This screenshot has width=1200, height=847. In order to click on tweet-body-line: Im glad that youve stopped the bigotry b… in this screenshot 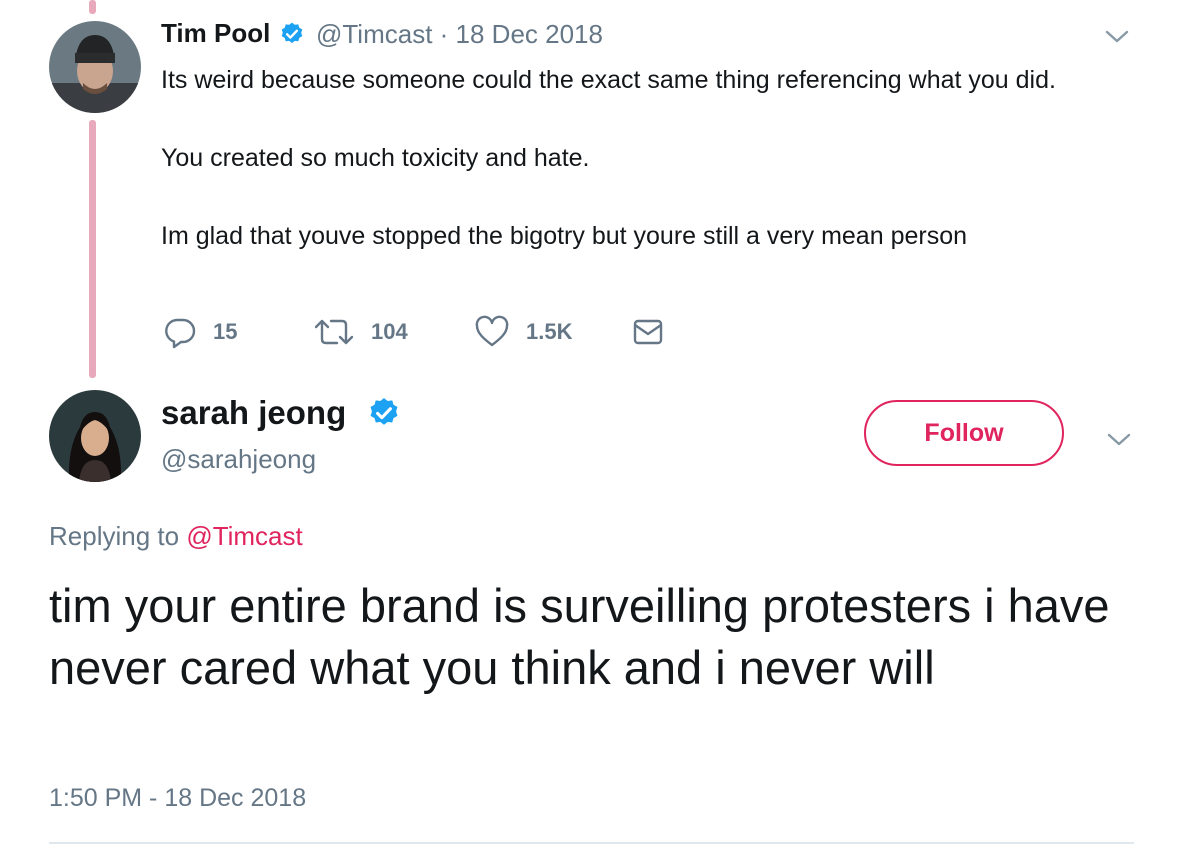, I will do `click(564, 236)`.